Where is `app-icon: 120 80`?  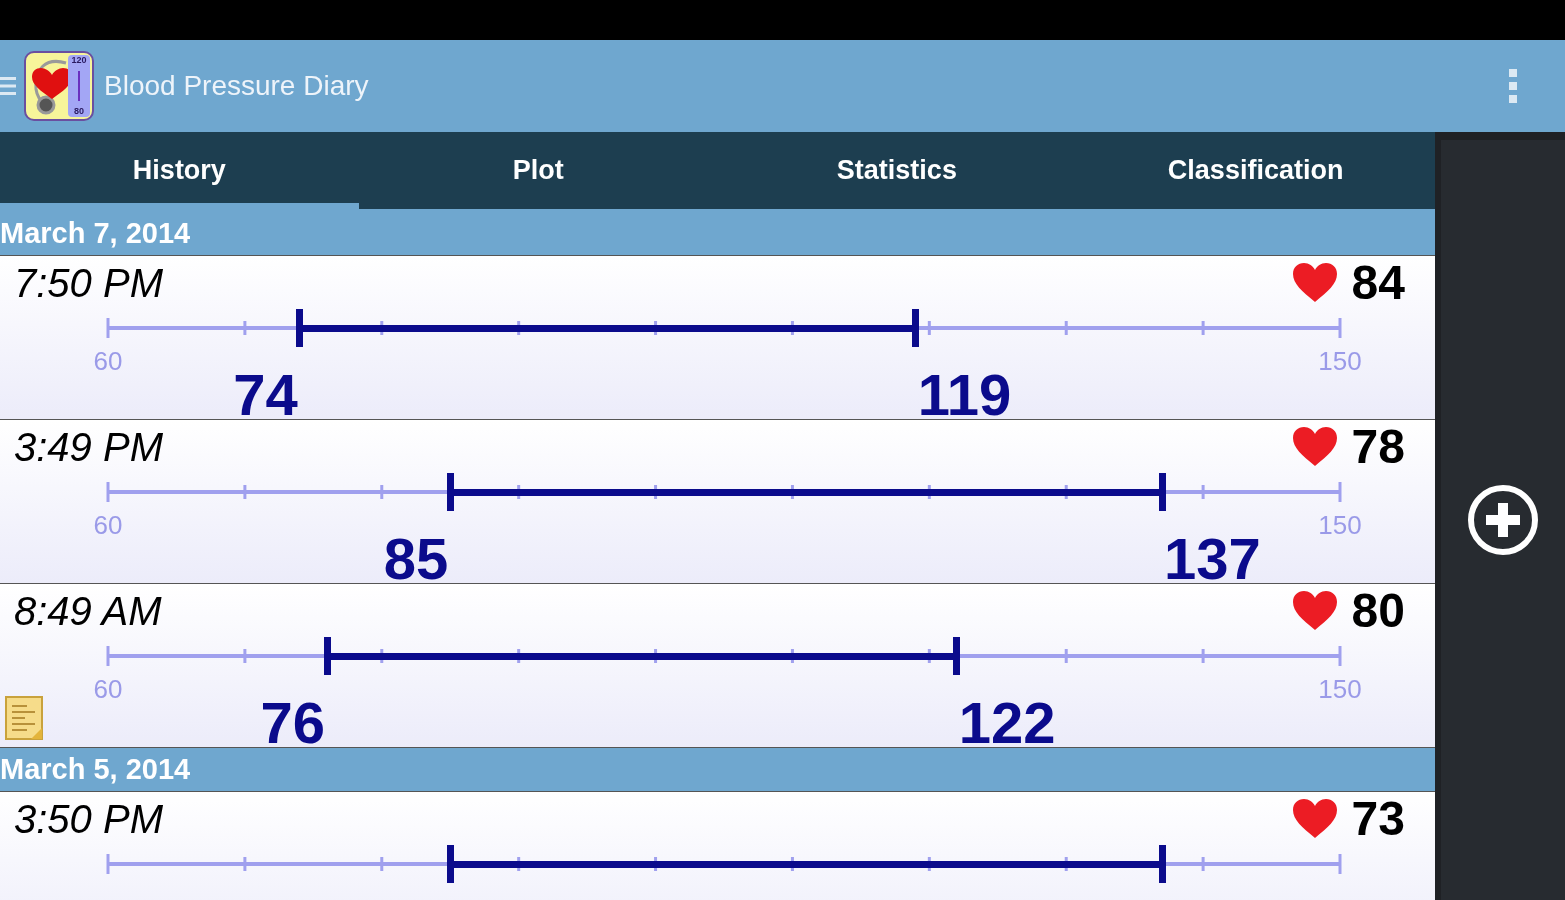
app-icon: 120 80 is located at coordinates (59, 86).